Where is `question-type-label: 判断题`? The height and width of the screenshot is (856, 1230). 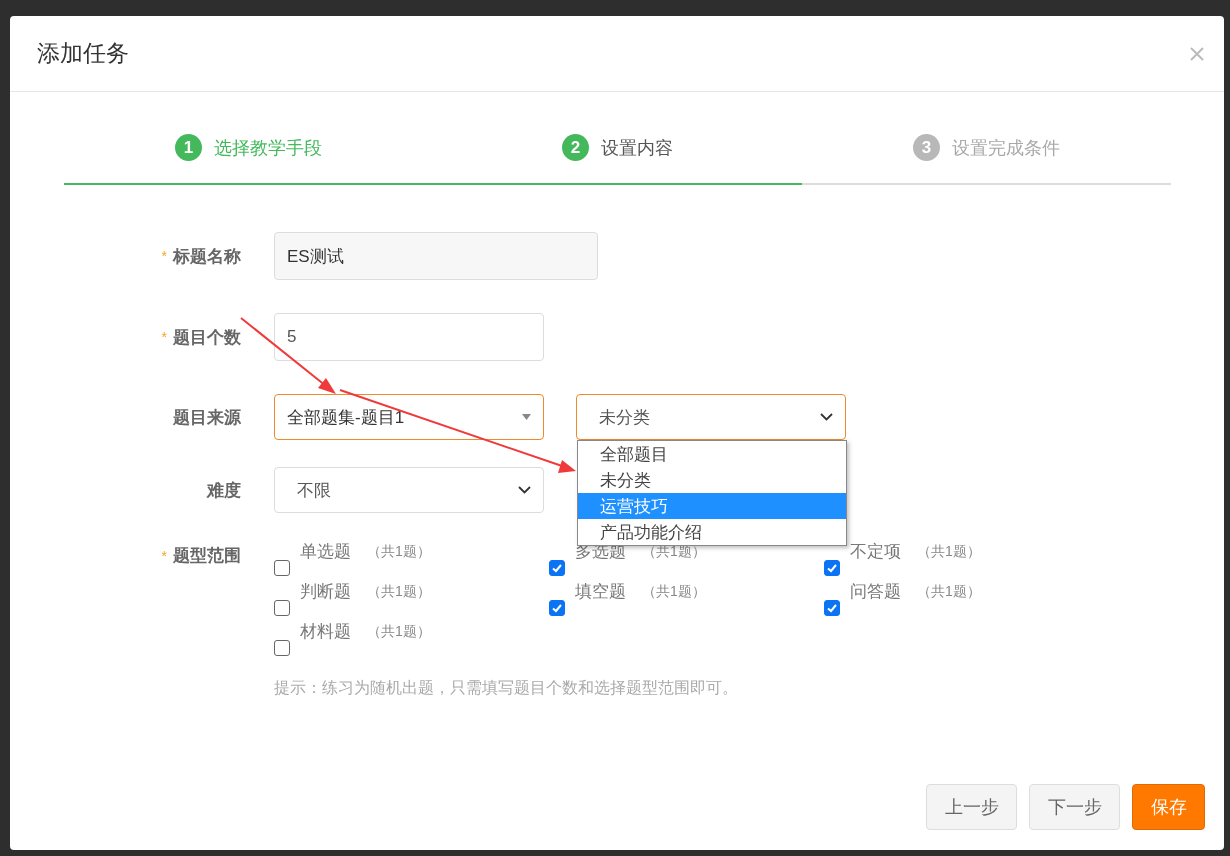
question-type-label: 判断题 is located at coordinates (325, 592).